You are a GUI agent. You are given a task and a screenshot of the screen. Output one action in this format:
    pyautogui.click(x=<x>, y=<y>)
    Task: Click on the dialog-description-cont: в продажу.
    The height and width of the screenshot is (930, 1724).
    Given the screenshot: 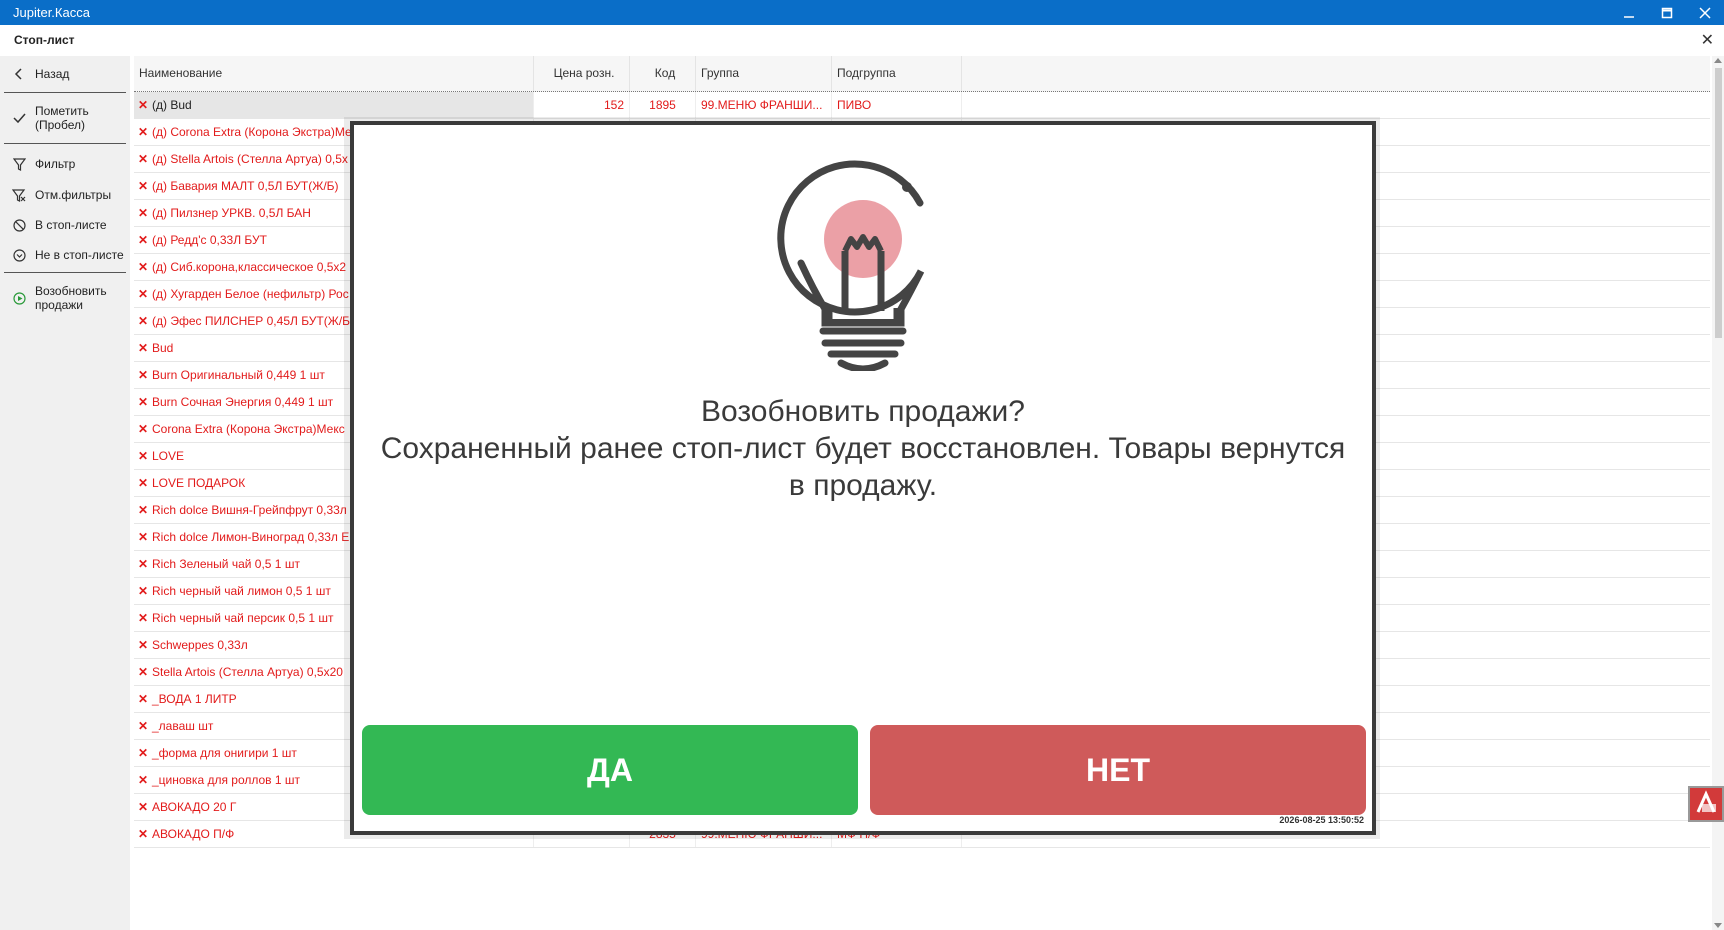 What is the action you would take?
    pyautogui.click(x=863, y=485)
    